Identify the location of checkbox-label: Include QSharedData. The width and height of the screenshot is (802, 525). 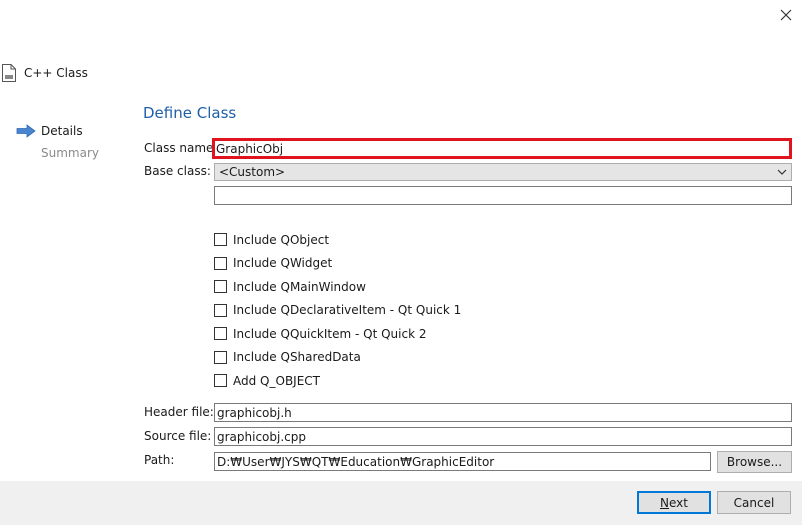
(297, 357).